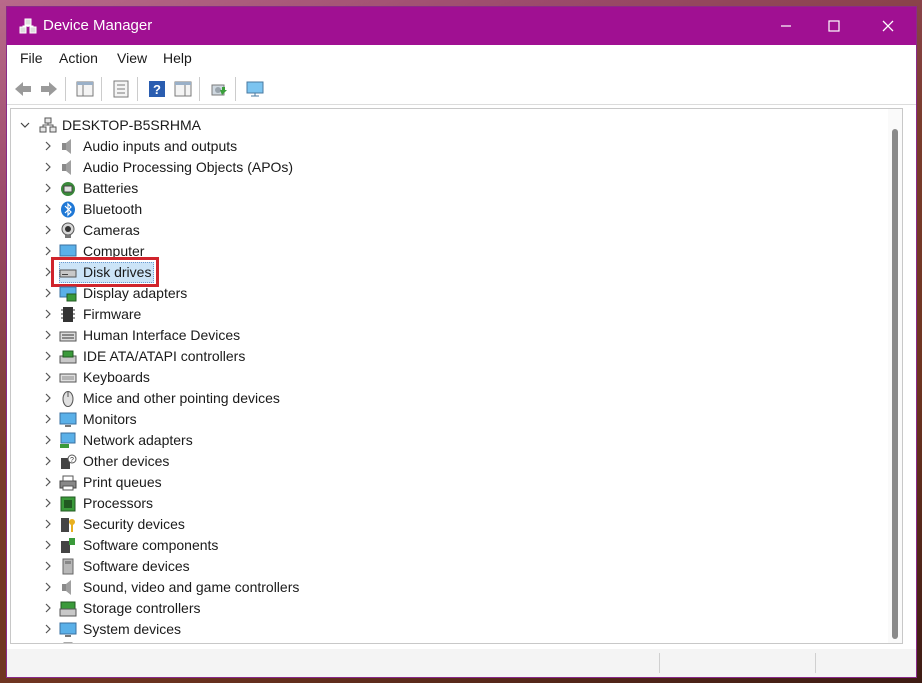  What do you see at coordinates (450, 566) in the screenshot?
I see `tree-item-software-devices: Software devices` at bounding box center [450, 566].